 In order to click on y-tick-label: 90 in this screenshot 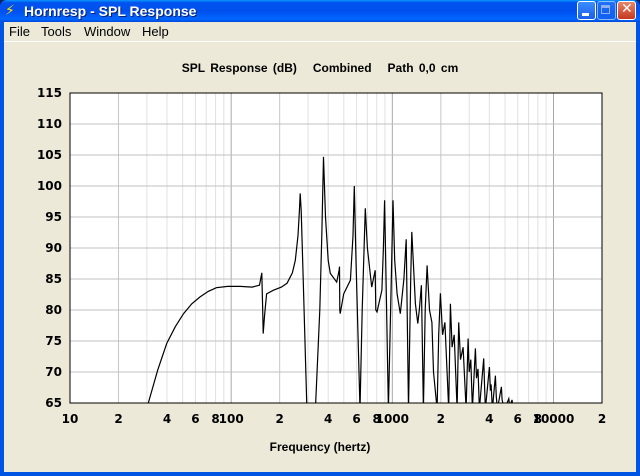, I will do `click(53, 248)`.